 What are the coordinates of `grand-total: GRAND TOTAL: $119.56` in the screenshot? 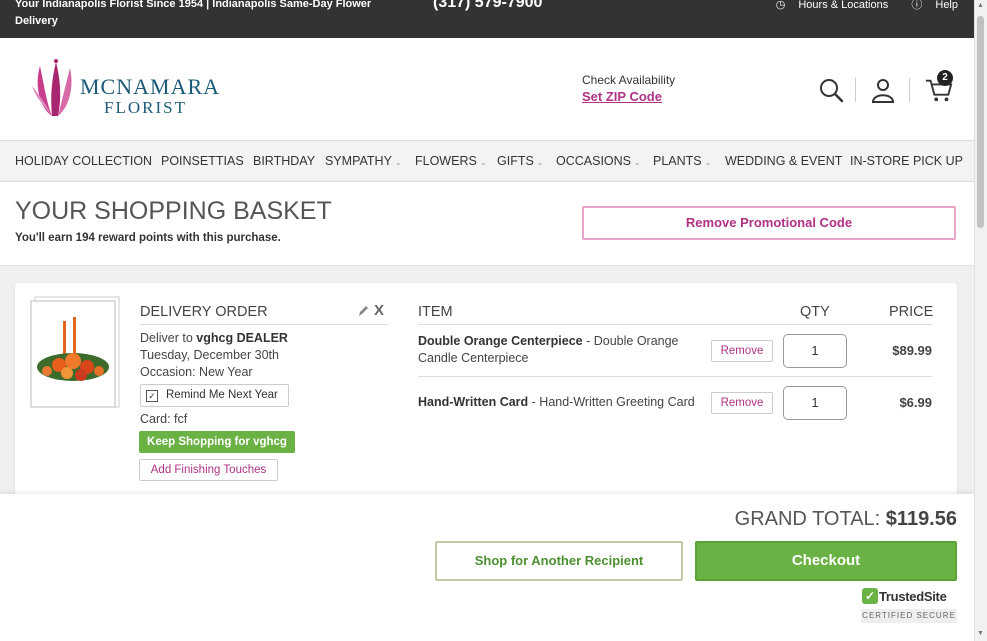 It's located at (845, 519).